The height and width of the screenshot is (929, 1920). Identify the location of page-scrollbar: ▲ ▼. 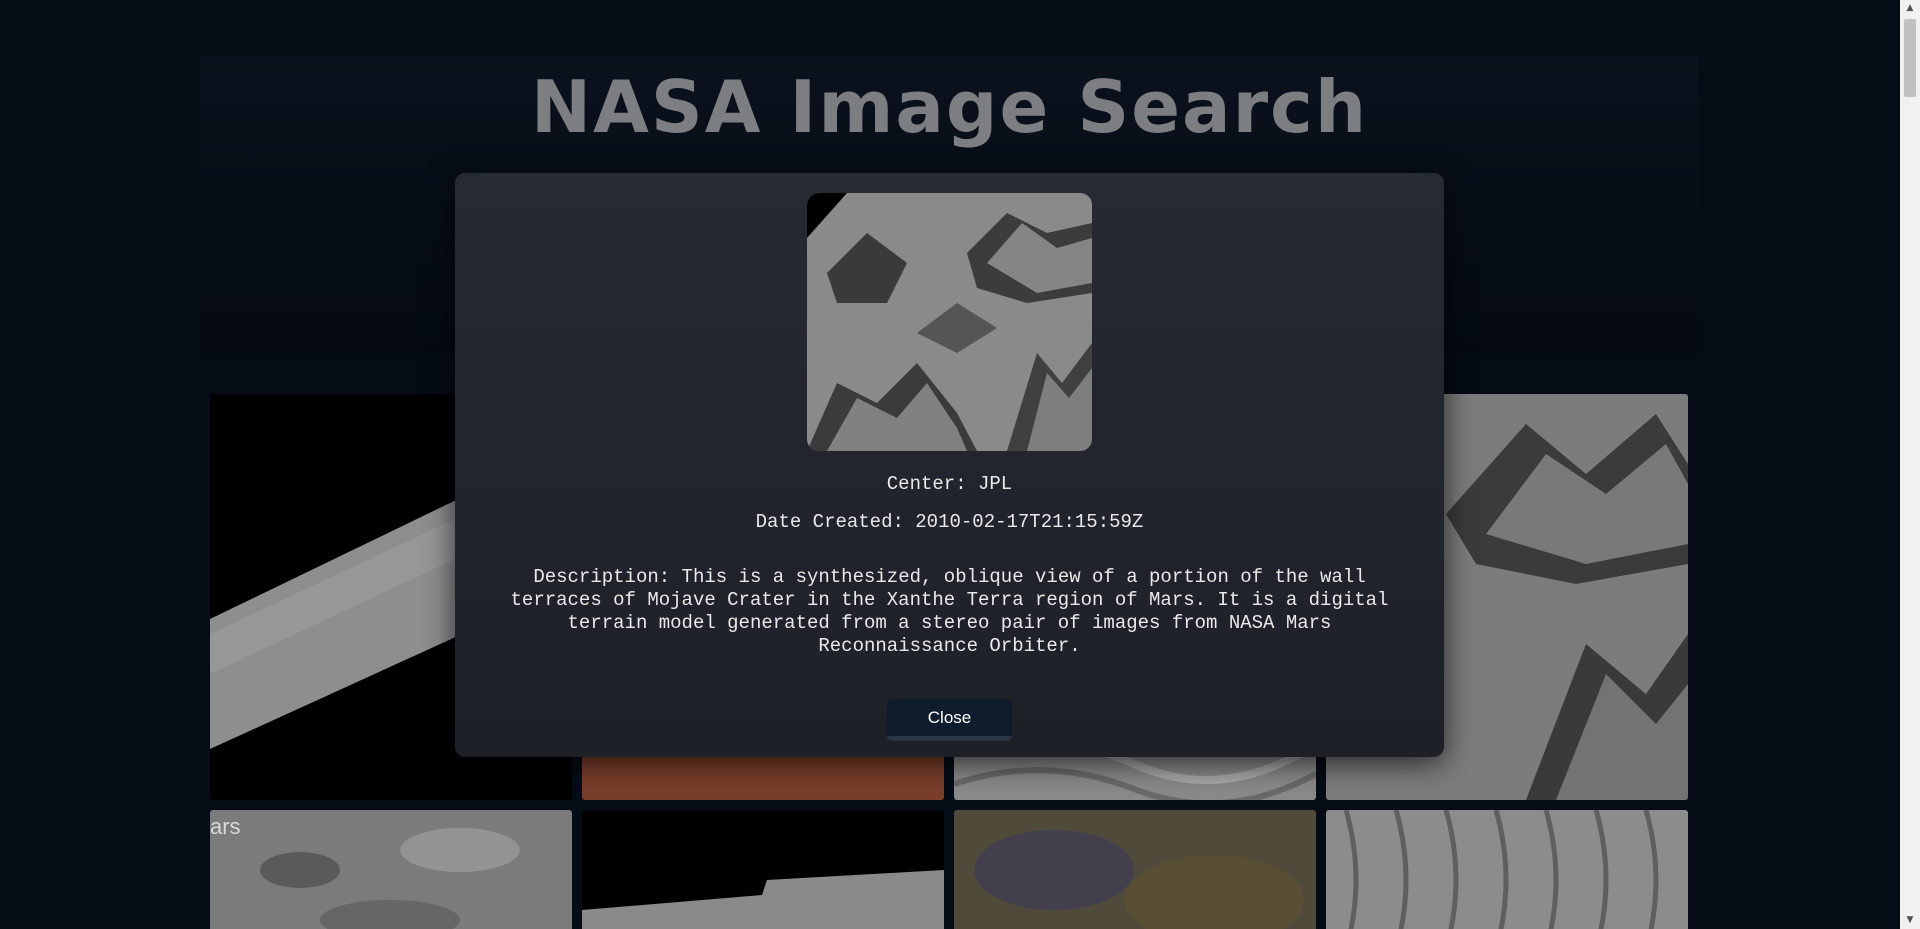
(1910, 464).